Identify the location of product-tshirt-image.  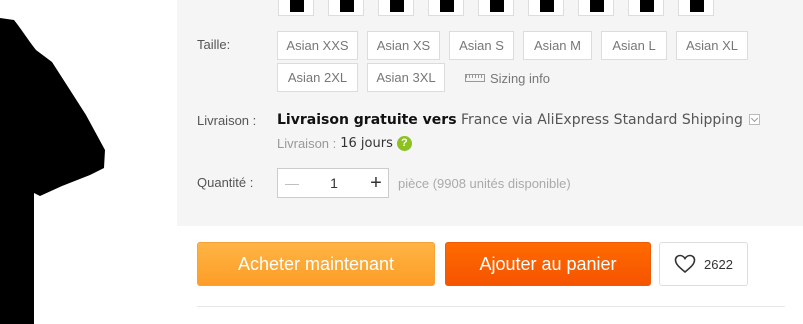
(52, 171).